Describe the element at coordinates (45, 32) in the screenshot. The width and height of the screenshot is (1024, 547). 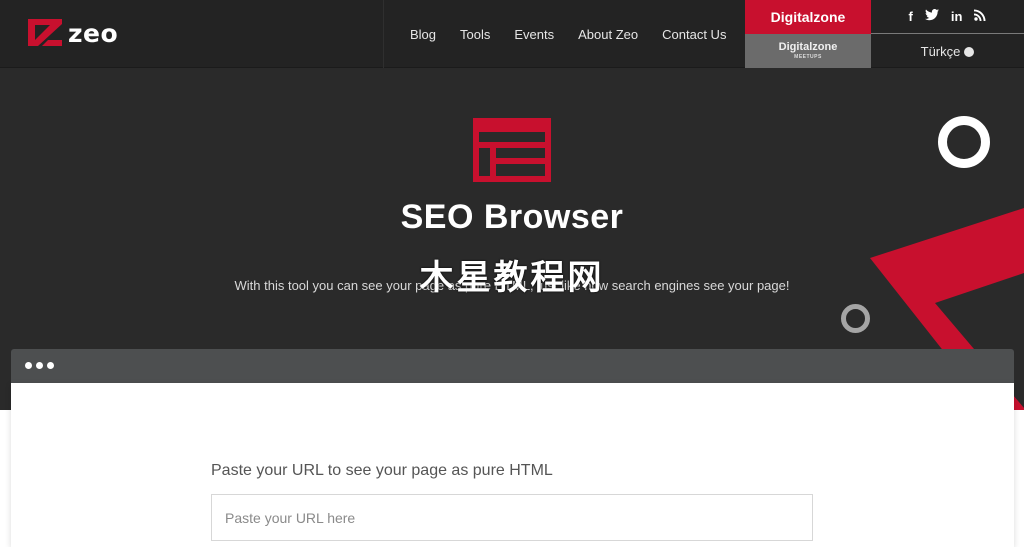
I see `zeo-logo-icon` at that location.